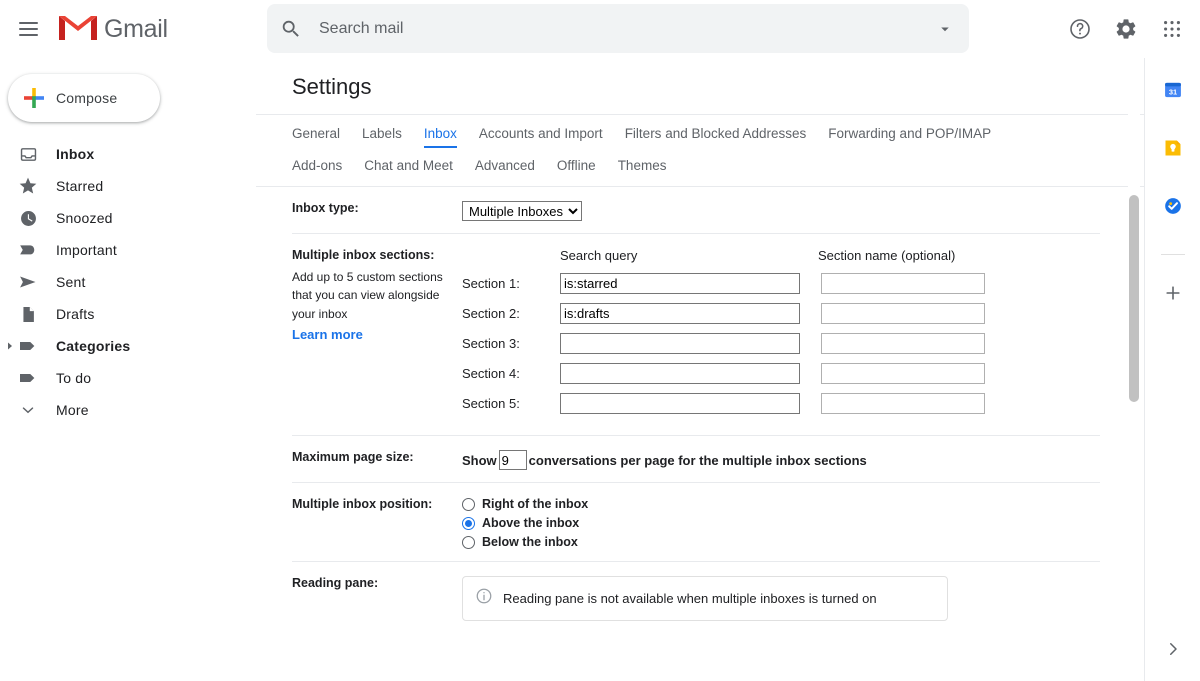  Describe the element at coordinates (903, 343) in the screenshot. I see `section-3-name-input` at that location.